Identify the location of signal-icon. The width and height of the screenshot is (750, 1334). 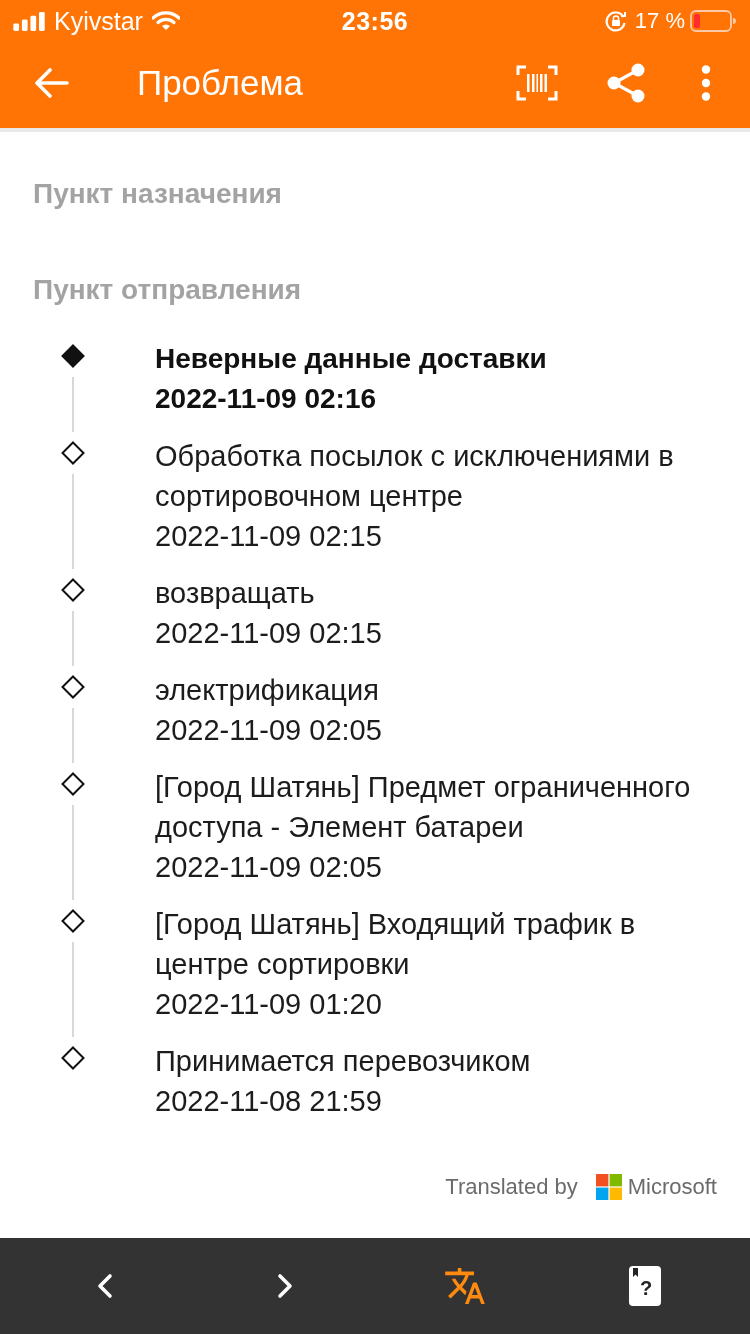
(29, 21).